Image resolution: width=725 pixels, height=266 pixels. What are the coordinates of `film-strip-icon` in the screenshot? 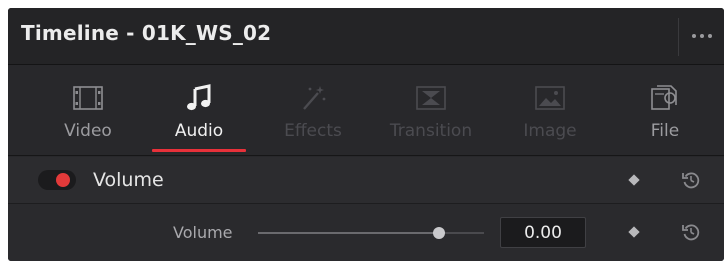 It's located at (88, 98).